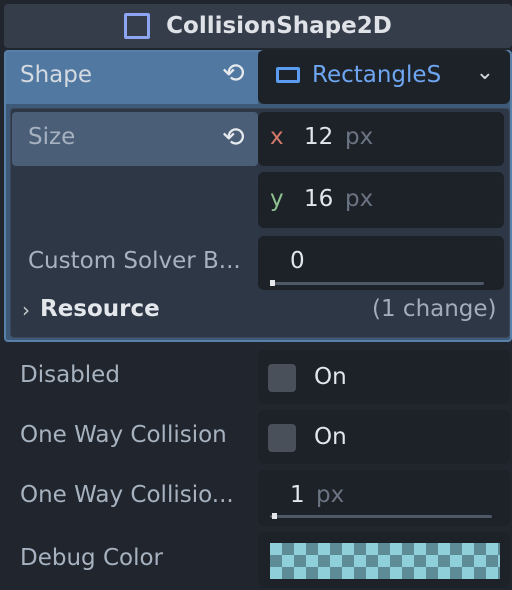 The image size is (512, 590). I want to click on size-revert-icon: ⟲, so click(233, 137).